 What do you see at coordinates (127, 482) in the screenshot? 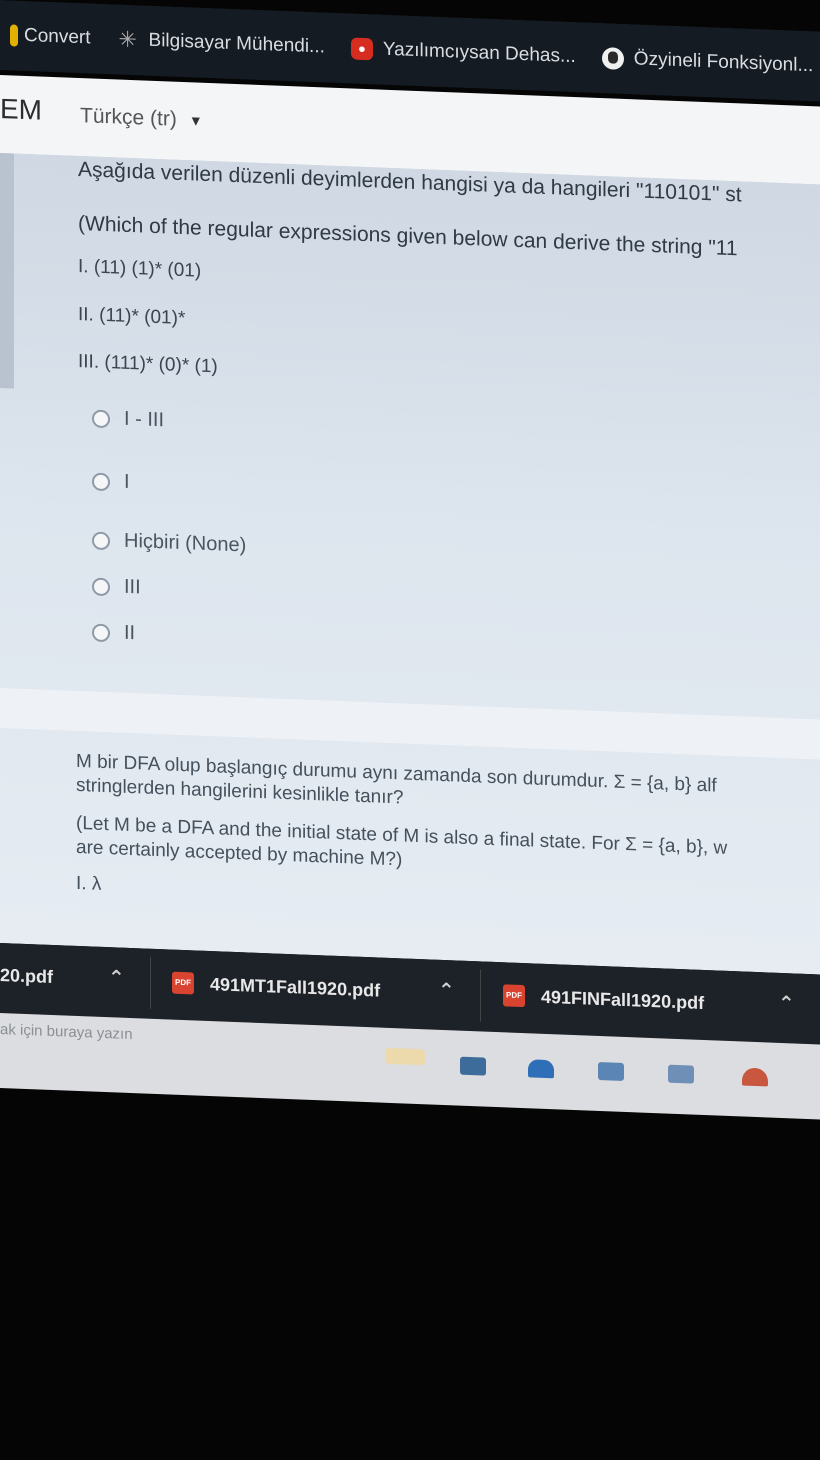
I see `option-label: I` at bounding box center [127, 482].